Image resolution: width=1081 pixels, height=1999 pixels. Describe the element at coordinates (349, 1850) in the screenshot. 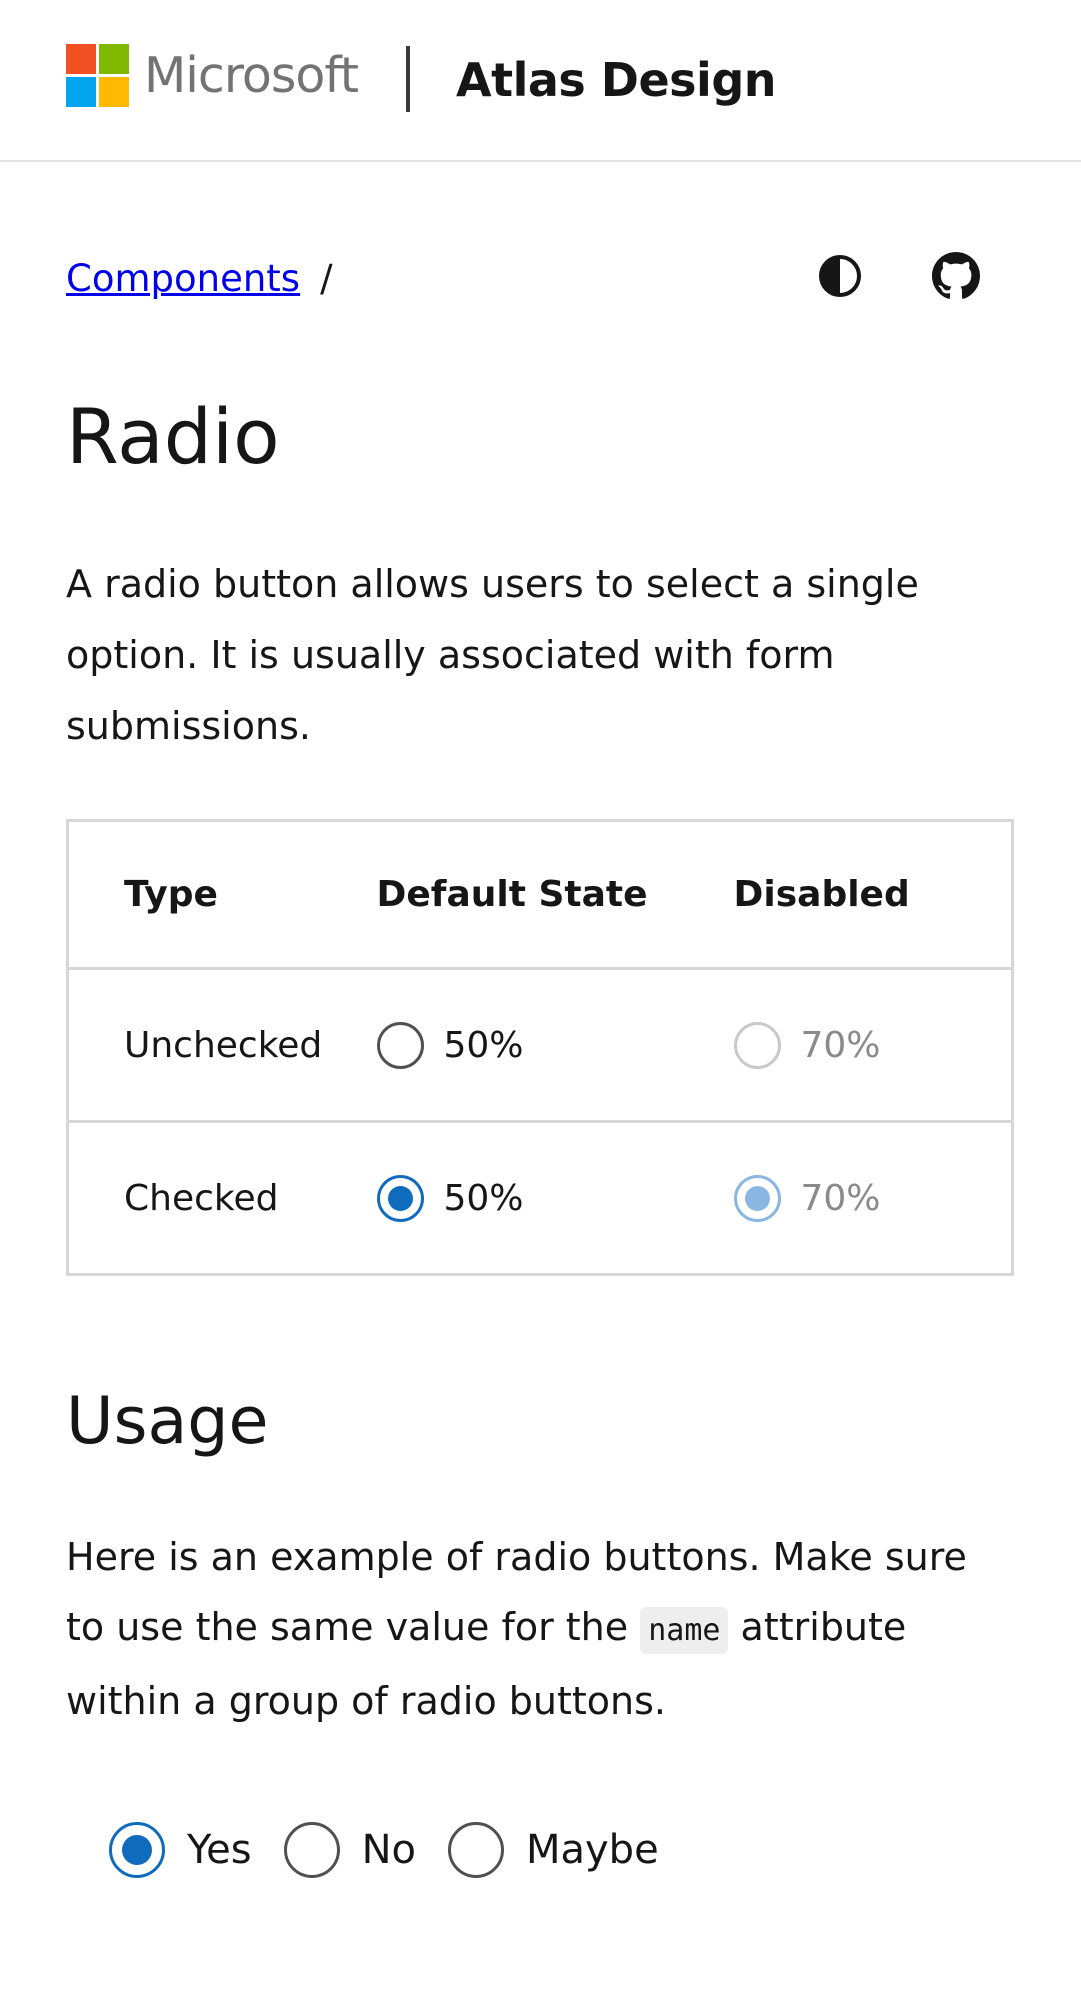

I see `radio-option-no: No` at that location.